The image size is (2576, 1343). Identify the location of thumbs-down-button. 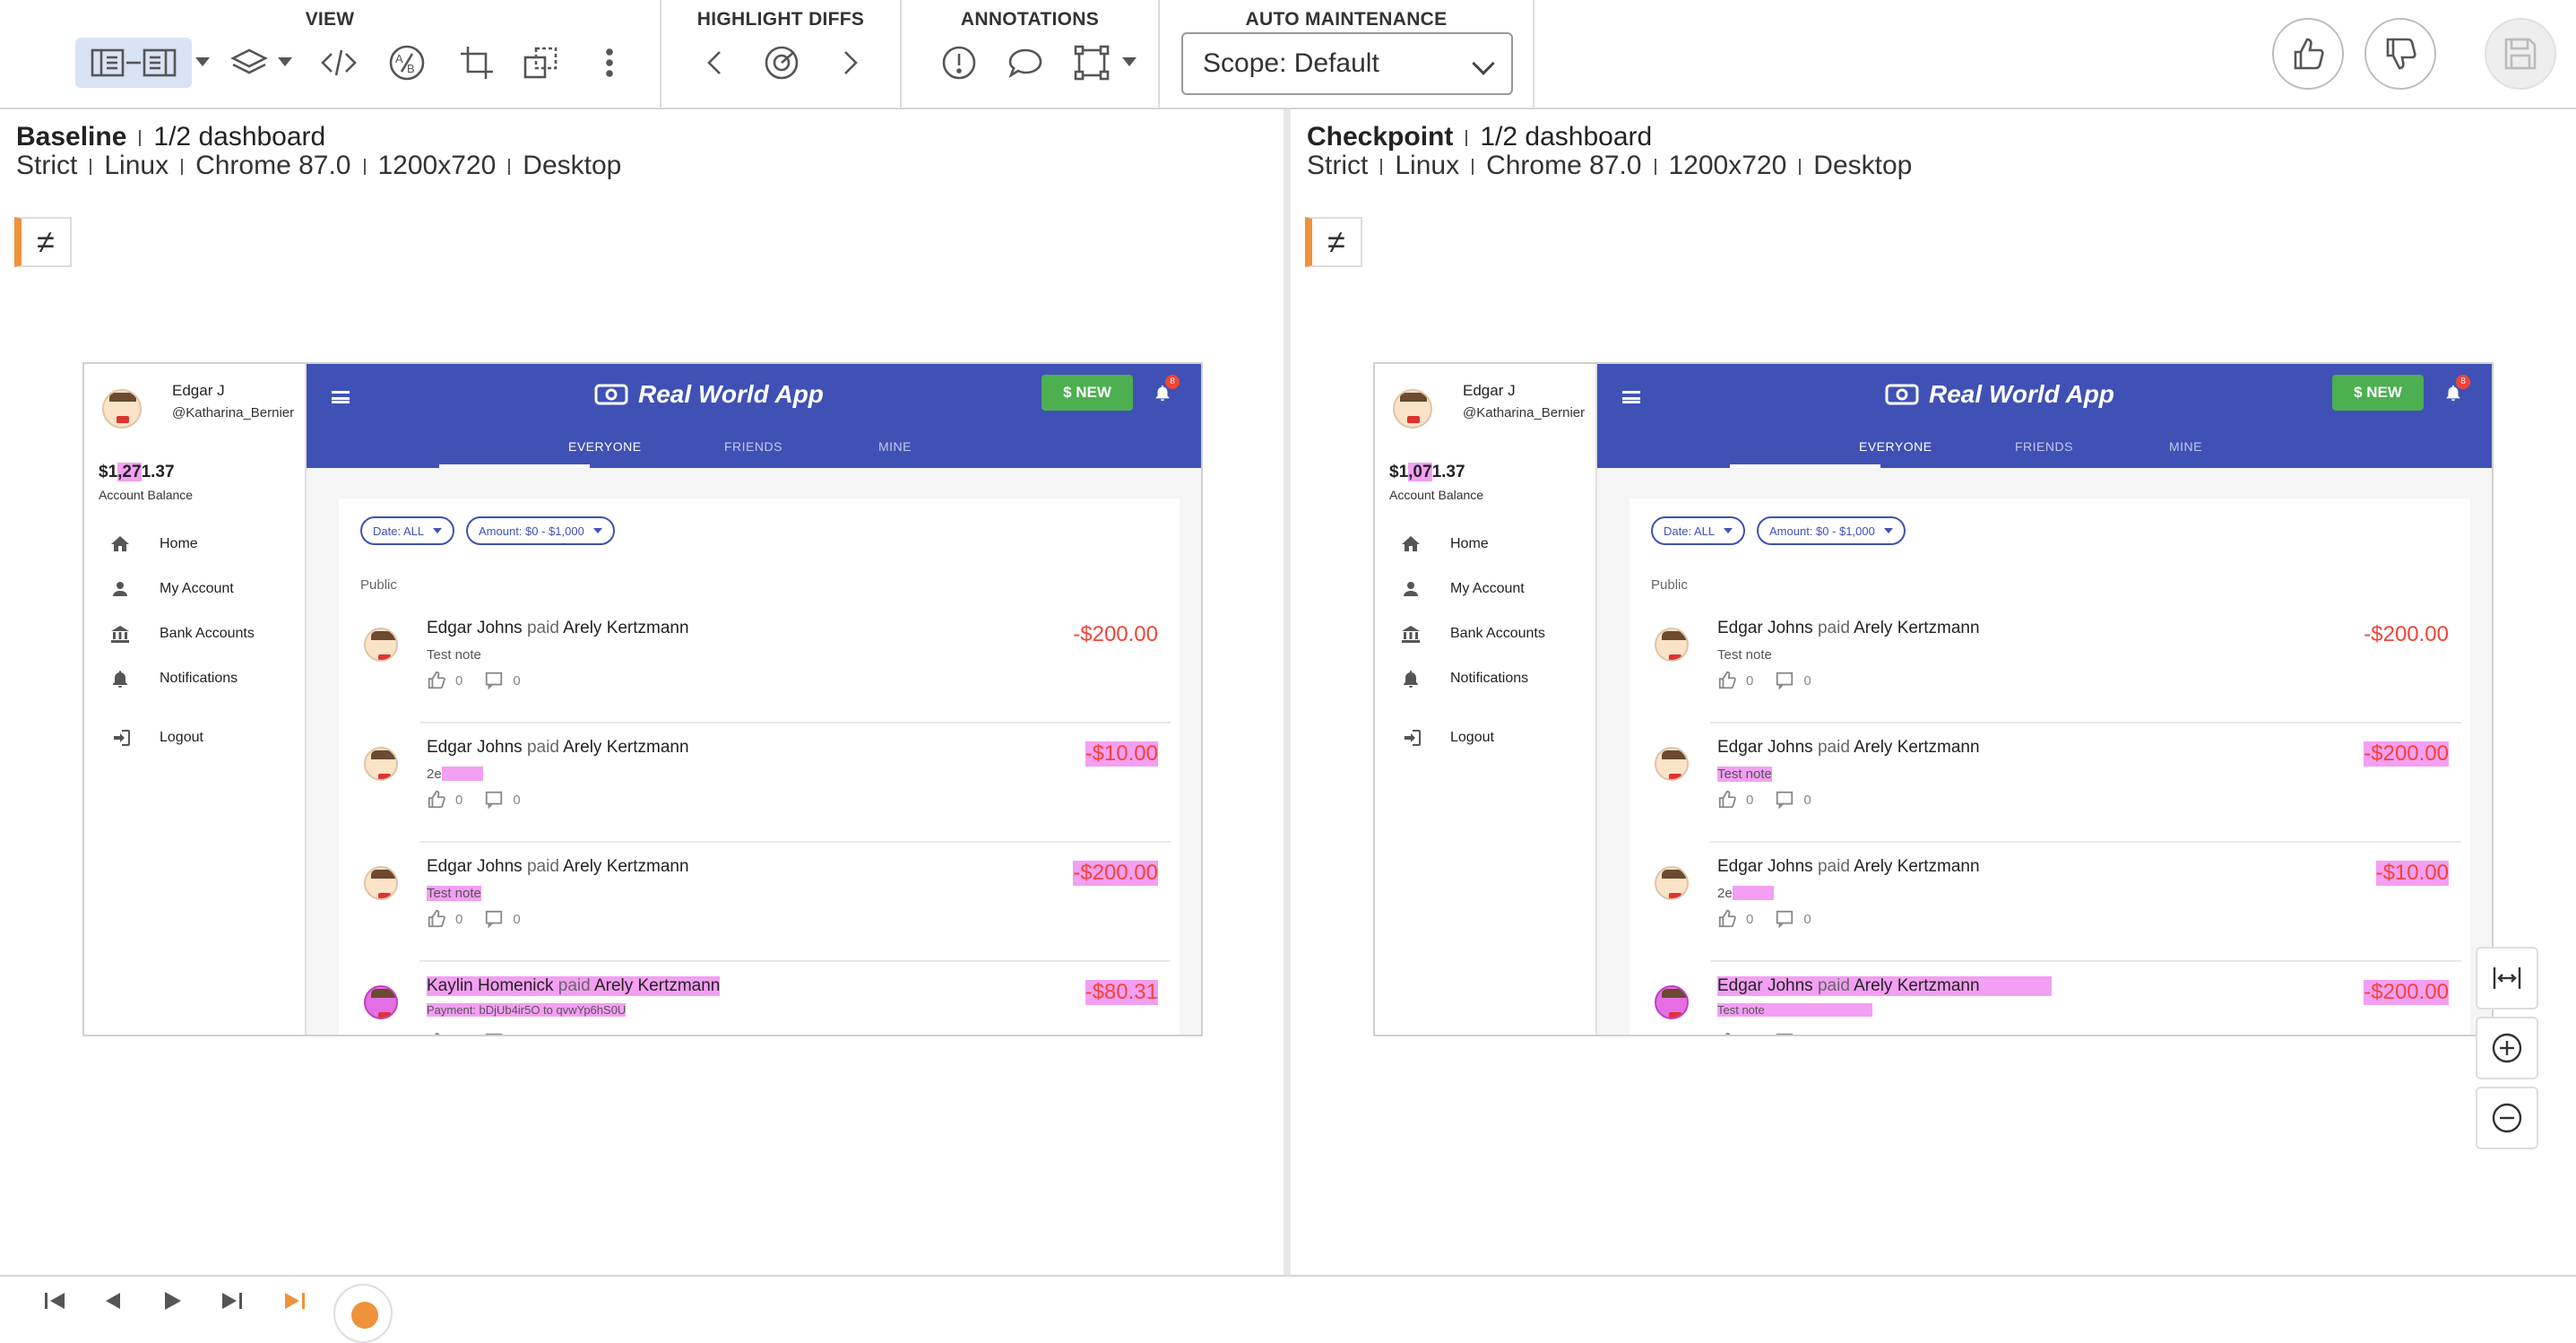
(2400, 54).